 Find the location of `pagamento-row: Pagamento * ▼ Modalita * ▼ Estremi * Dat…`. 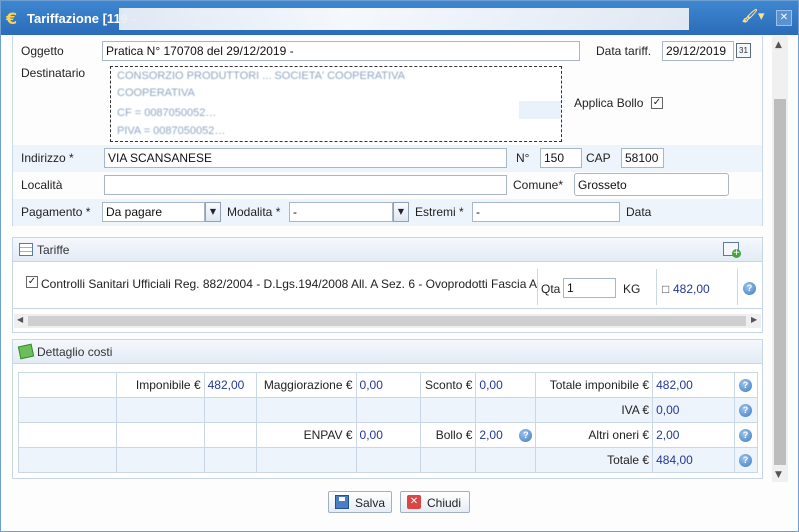

pagamento-row: Pagamento * ▼ Modalita * ▼ Estremi * Dat… is located at coordinates (387, 212).